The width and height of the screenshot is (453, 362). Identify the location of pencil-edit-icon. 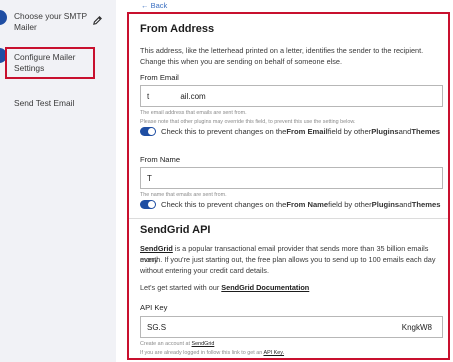
(97, 20).